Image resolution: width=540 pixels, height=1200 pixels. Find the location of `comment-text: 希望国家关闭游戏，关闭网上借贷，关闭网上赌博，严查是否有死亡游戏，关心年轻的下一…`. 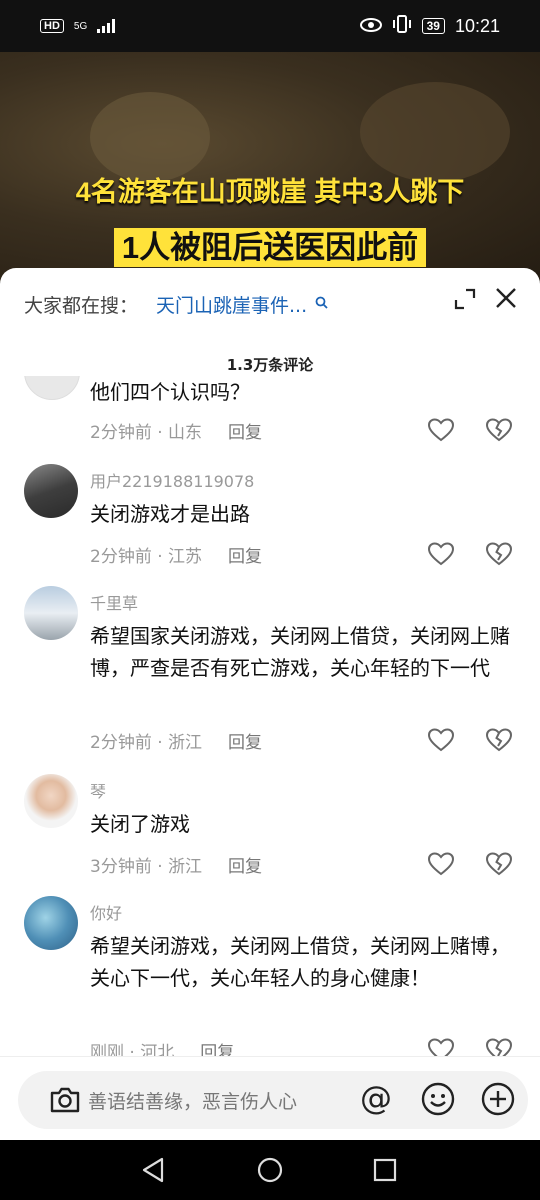

comment-text: 希望国家关闭游戏，关闭网上借贷，关闭网上赌博，严查是否有死亡游戏，关心年轻的下一… is located at coordinates (300, 652).